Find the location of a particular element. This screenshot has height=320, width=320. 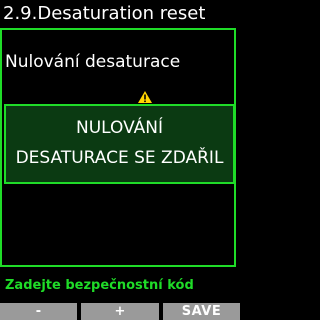

save-softkey: SAVE is located at coordinates (201, 311).